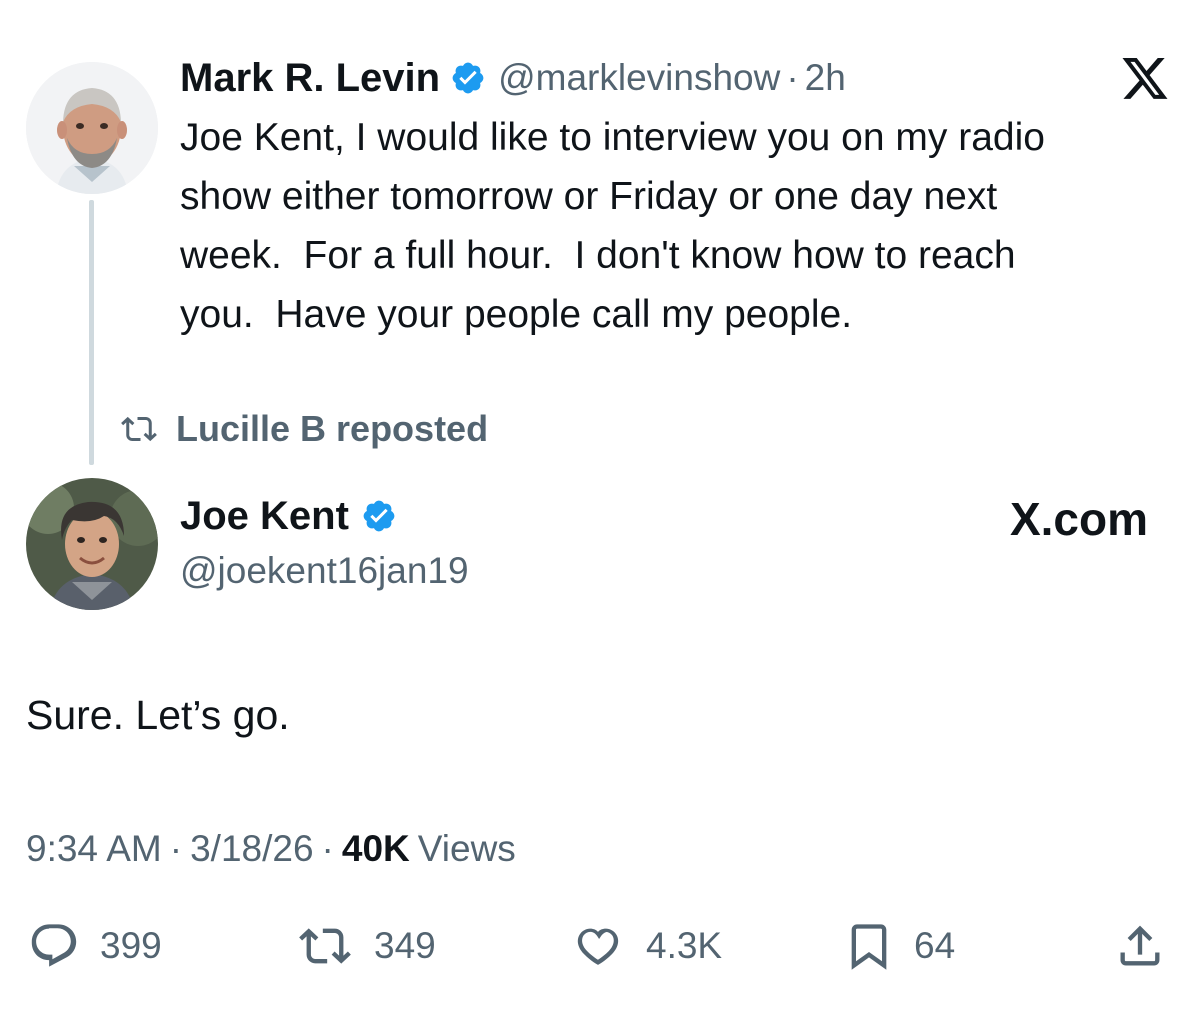  What do you see at coordinates (516, 314) in the screenshot?
I see `tweet-text-line: you. Have your people call my people.` at bounding box center [516, 314].